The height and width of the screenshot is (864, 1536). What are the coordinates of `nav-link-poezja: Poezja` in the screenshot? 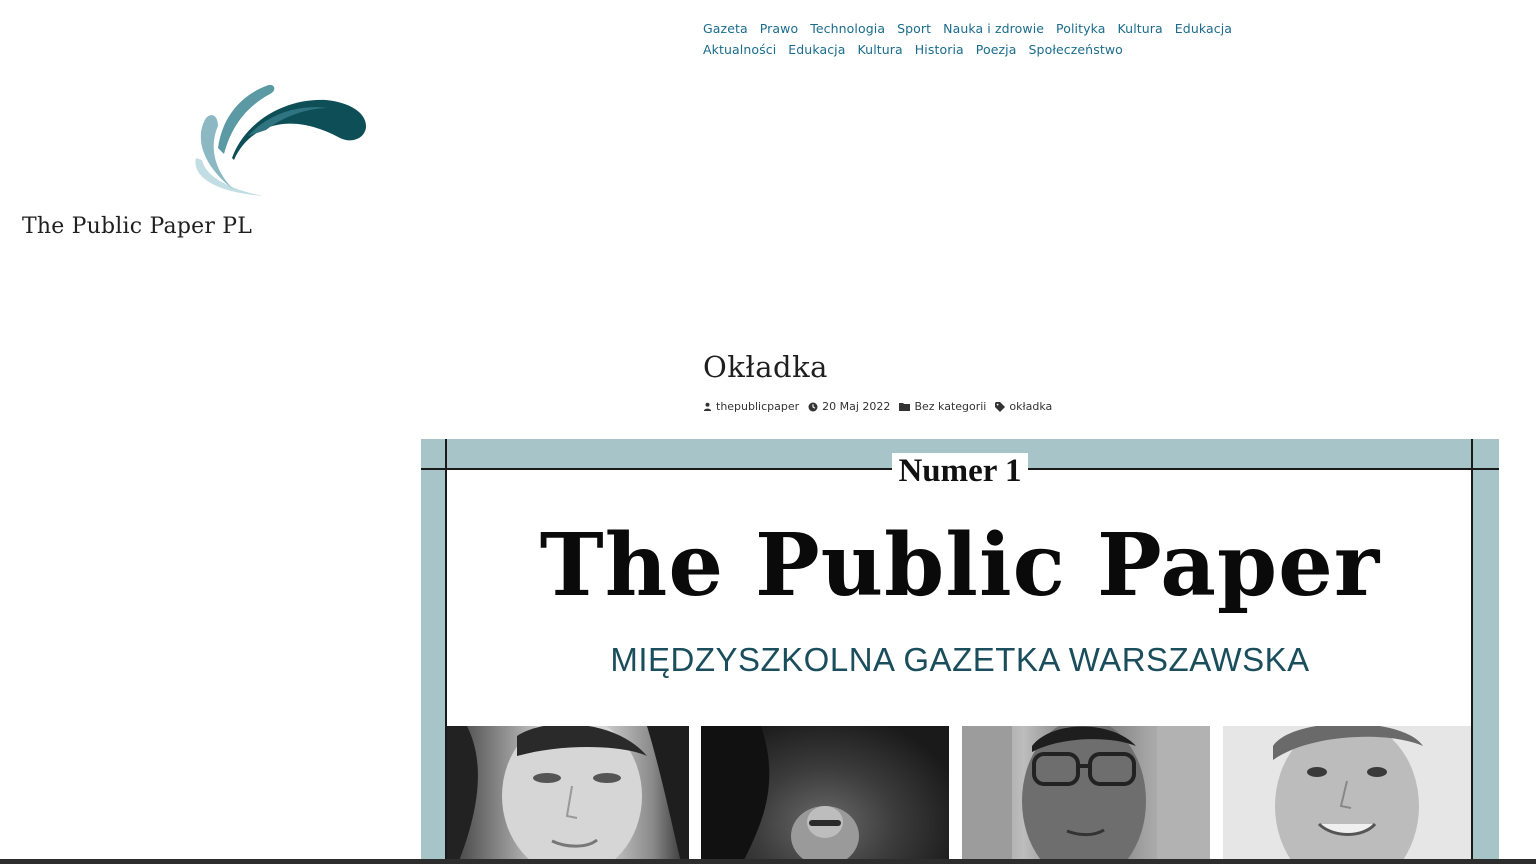 It's located at (996, 49).